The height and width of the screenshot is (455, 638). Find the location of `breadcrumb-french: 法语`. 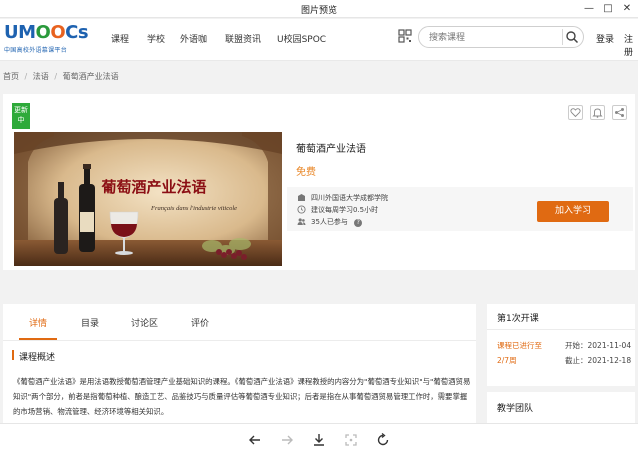

breadcrumb-french: 法语 is located at coordinates (41, 76).